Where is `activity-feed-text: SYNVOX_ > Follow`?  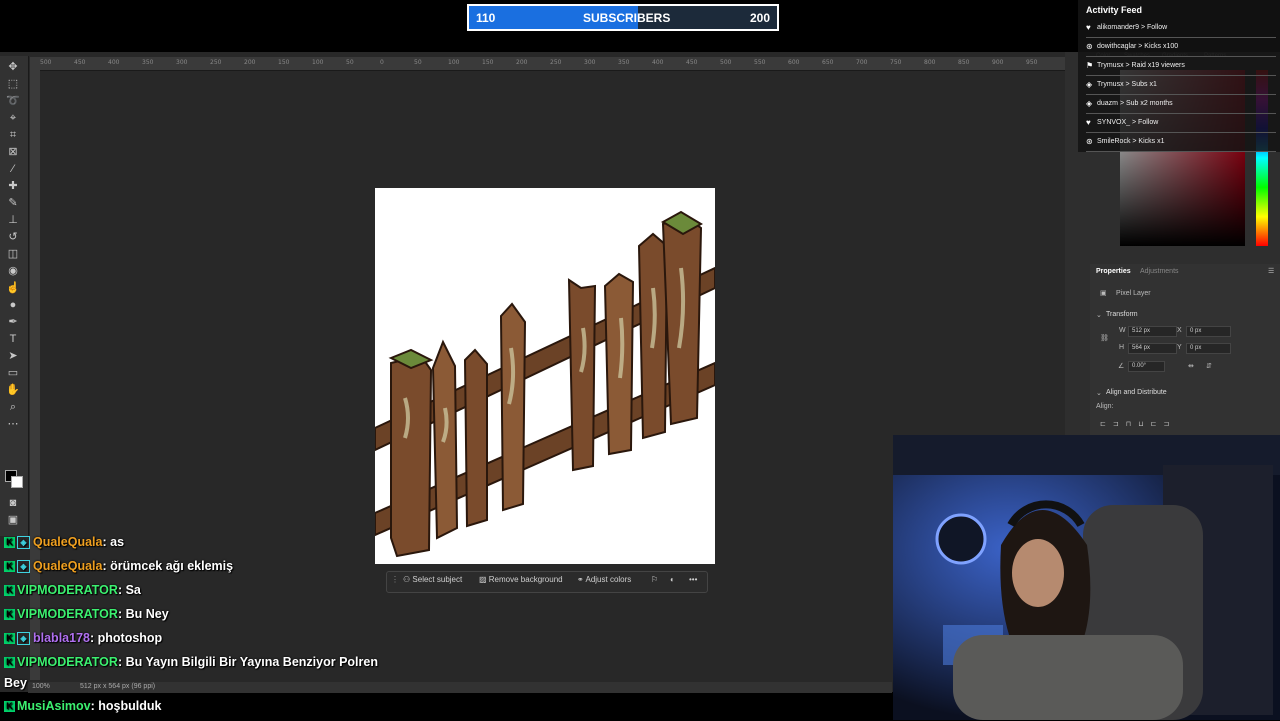
activity-feed-text: SYNVOX_ > Follow is located at coordinates (1128, 122).